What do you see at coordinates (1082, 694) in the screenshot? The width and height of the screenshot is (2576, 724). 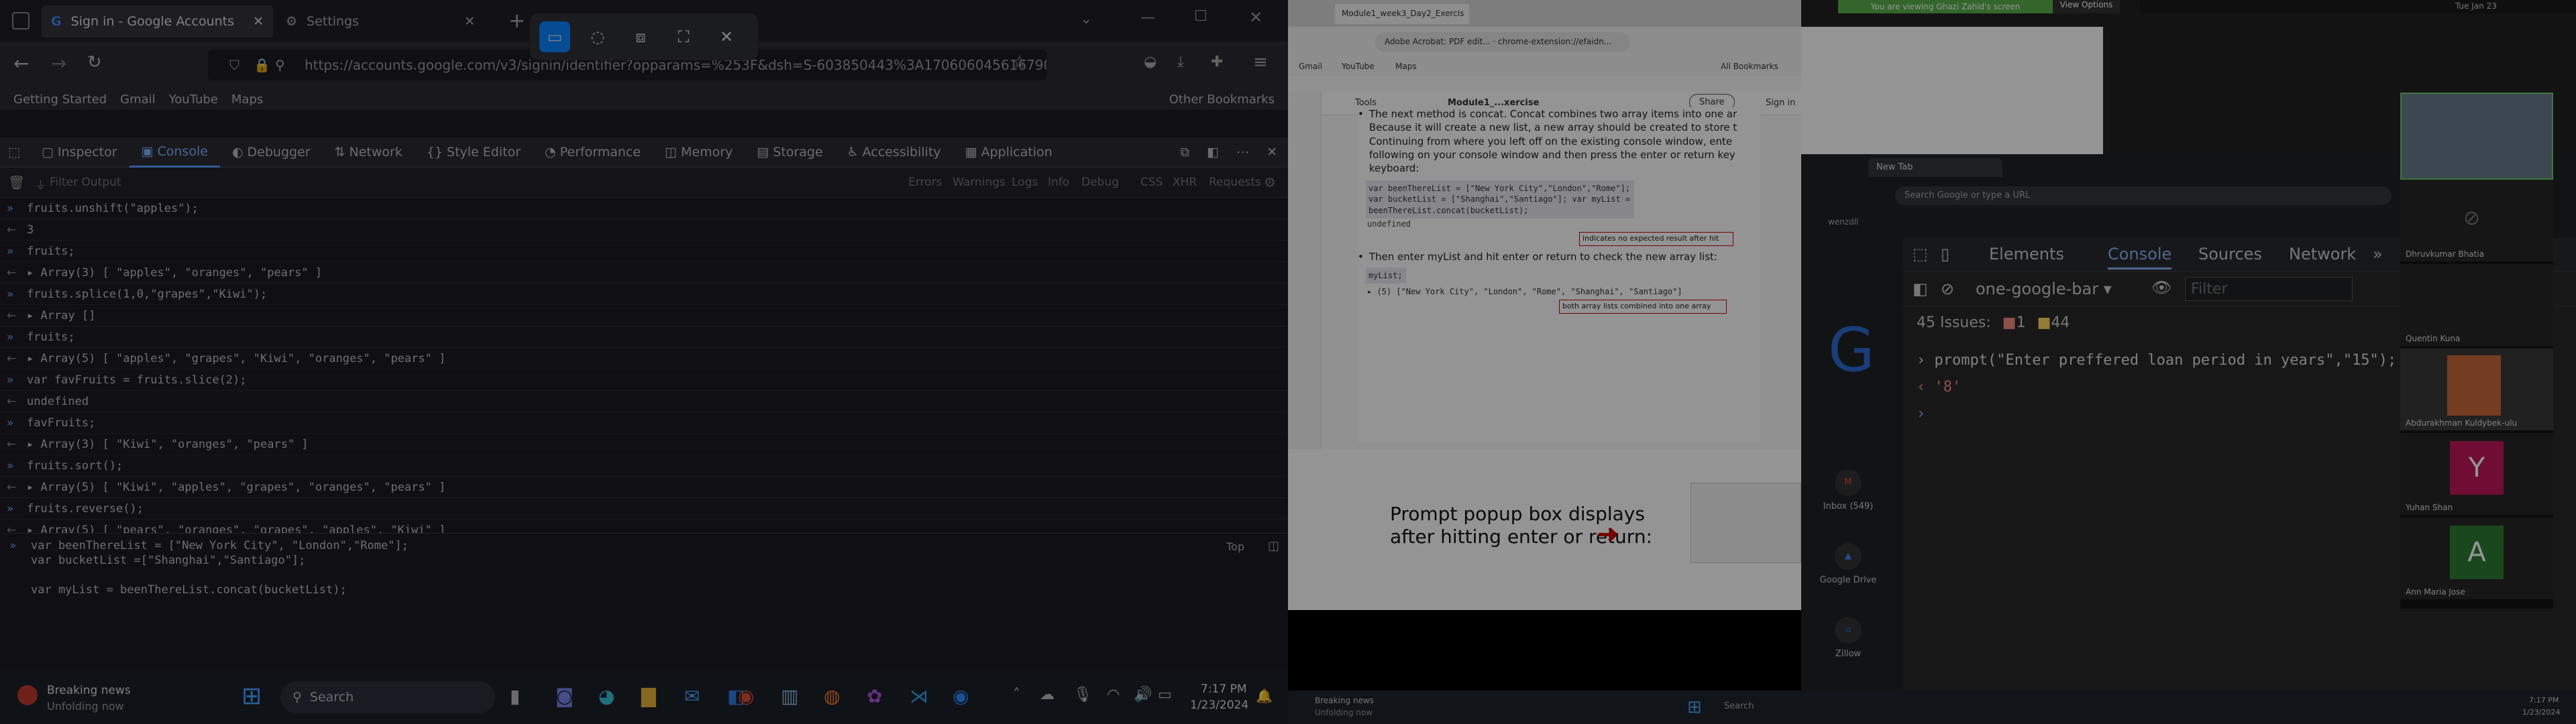 I see `microphone-icon: 🎙` at bounding box center [1082, 694].